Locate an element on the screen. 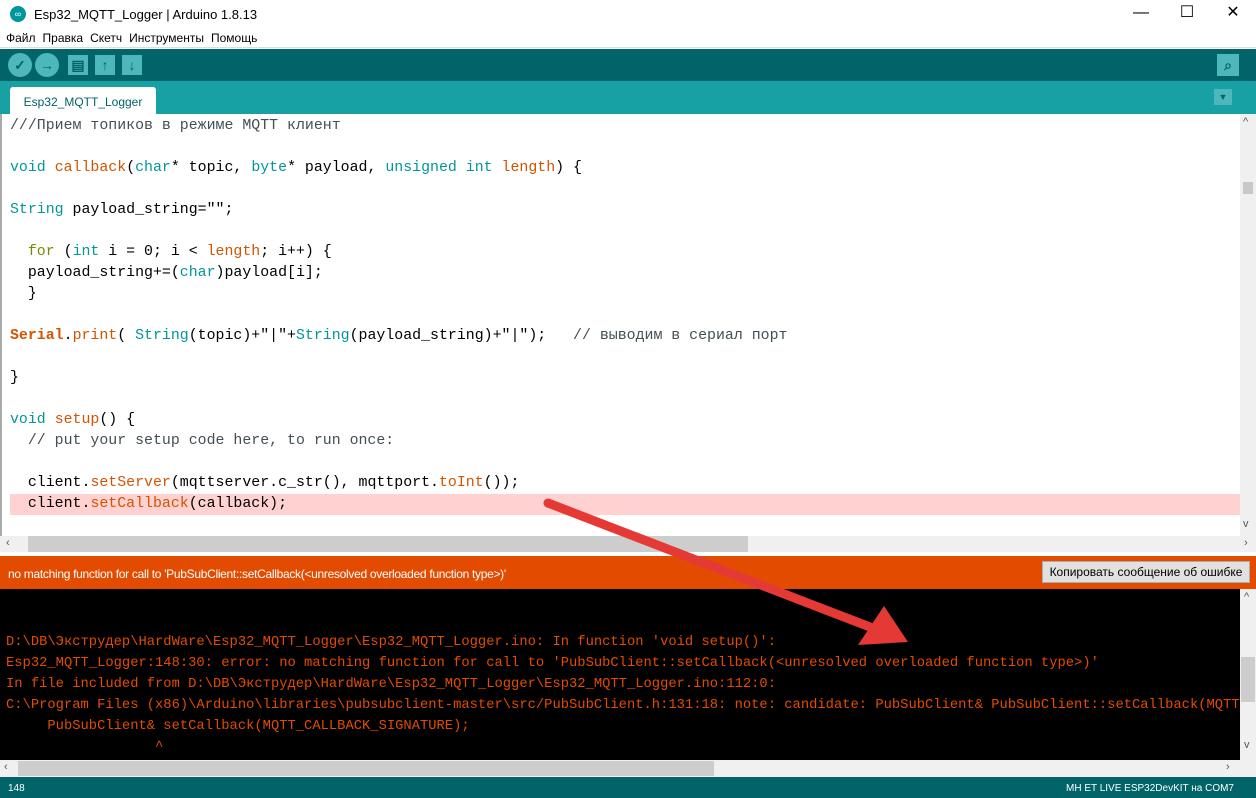 Image resolution: width=1256 pixels, height=798 pixels. code-token: * topic, is located at coordinates (211, 168).